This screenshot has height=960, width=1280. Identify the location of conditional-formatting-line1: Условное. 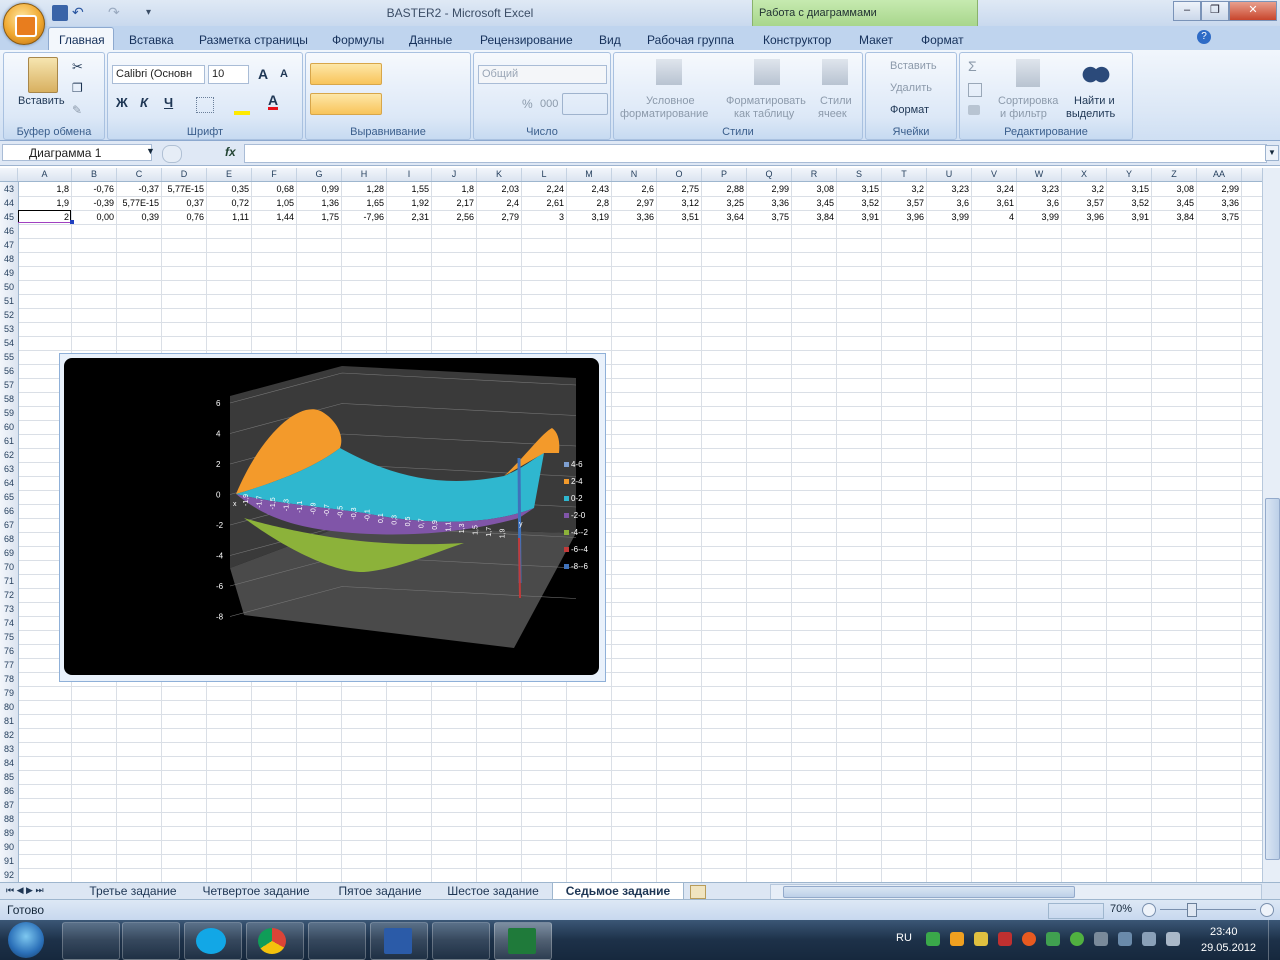
(670, 101).